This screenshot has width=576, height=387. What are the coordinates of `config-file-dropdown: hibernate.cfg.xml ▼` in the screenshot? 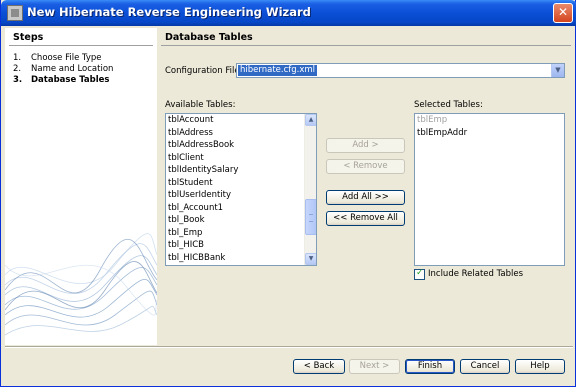 It's located at (400, 70).